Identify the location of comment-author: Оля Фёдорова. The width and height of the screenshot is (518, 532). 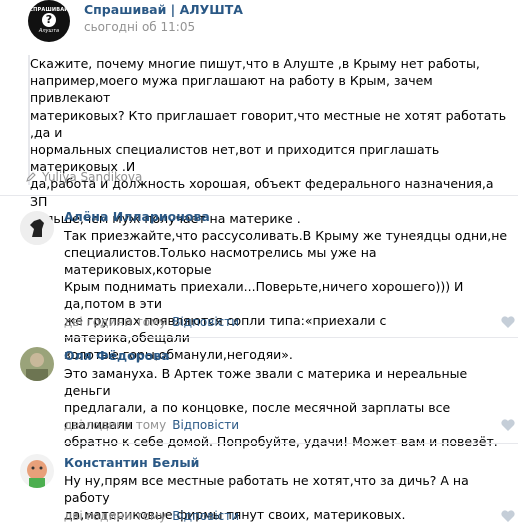
(117, 355).